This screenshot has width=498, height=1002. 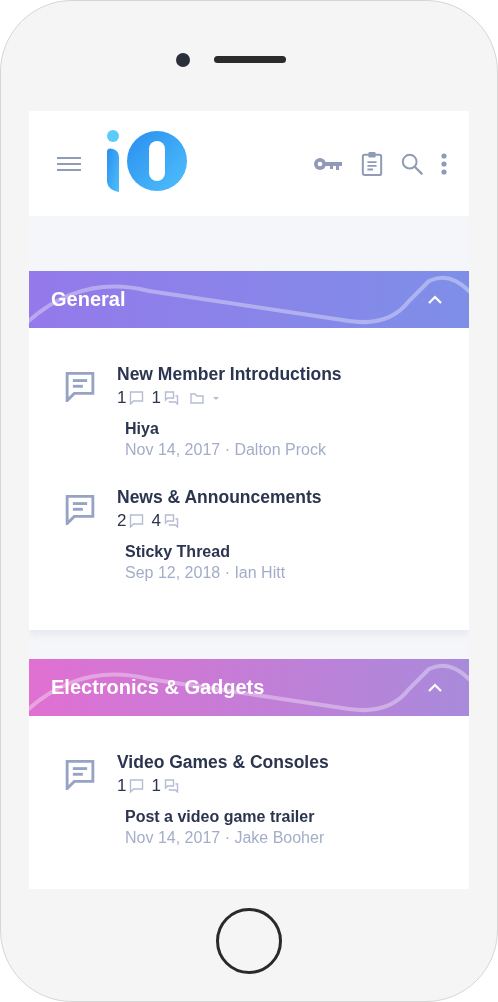 What do you see at coordinates (158, 687) in the screenshot?
I see `category-title: Electronics & Gadgets` at bounding box center [158, 687].